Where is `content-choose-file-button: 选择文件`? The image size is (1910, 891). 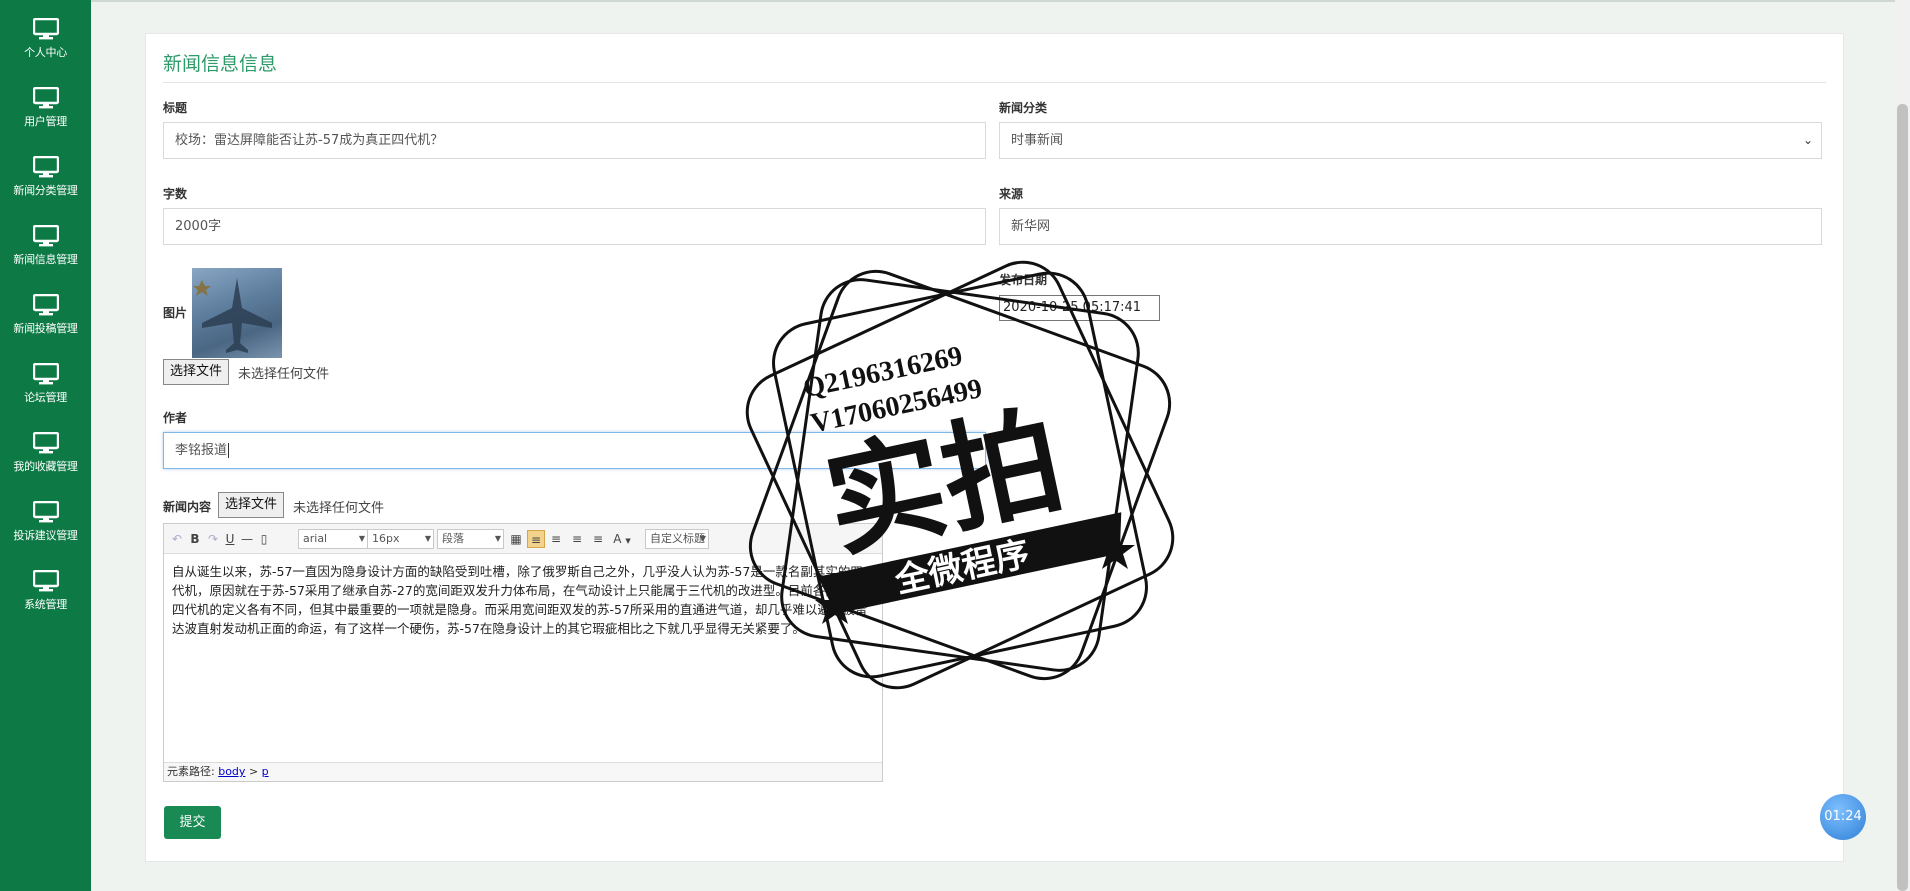
content-choose-file-button: 选择文件 is located at coordinates (251, 505).